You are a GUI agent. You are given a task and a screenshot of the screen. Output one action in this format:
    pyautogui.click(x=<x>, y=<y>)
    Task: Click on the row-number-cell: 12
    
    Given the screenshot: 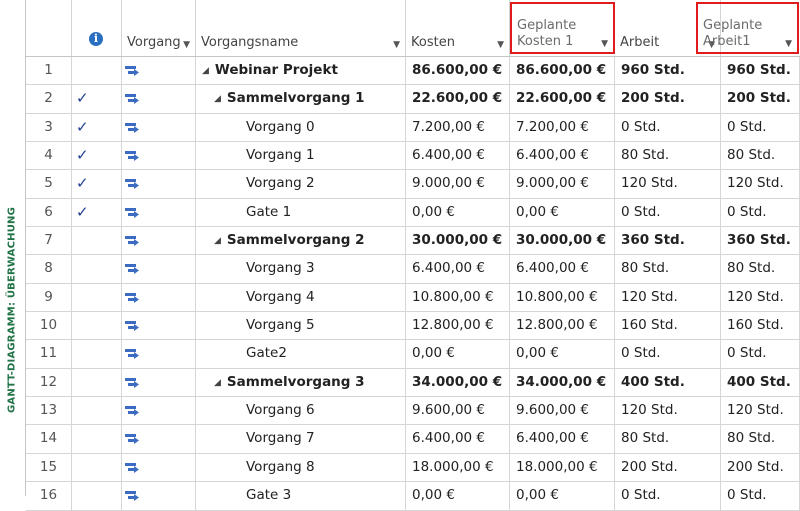 What is the action you would take?
    pyautogui.click(x=49, y=382)
    